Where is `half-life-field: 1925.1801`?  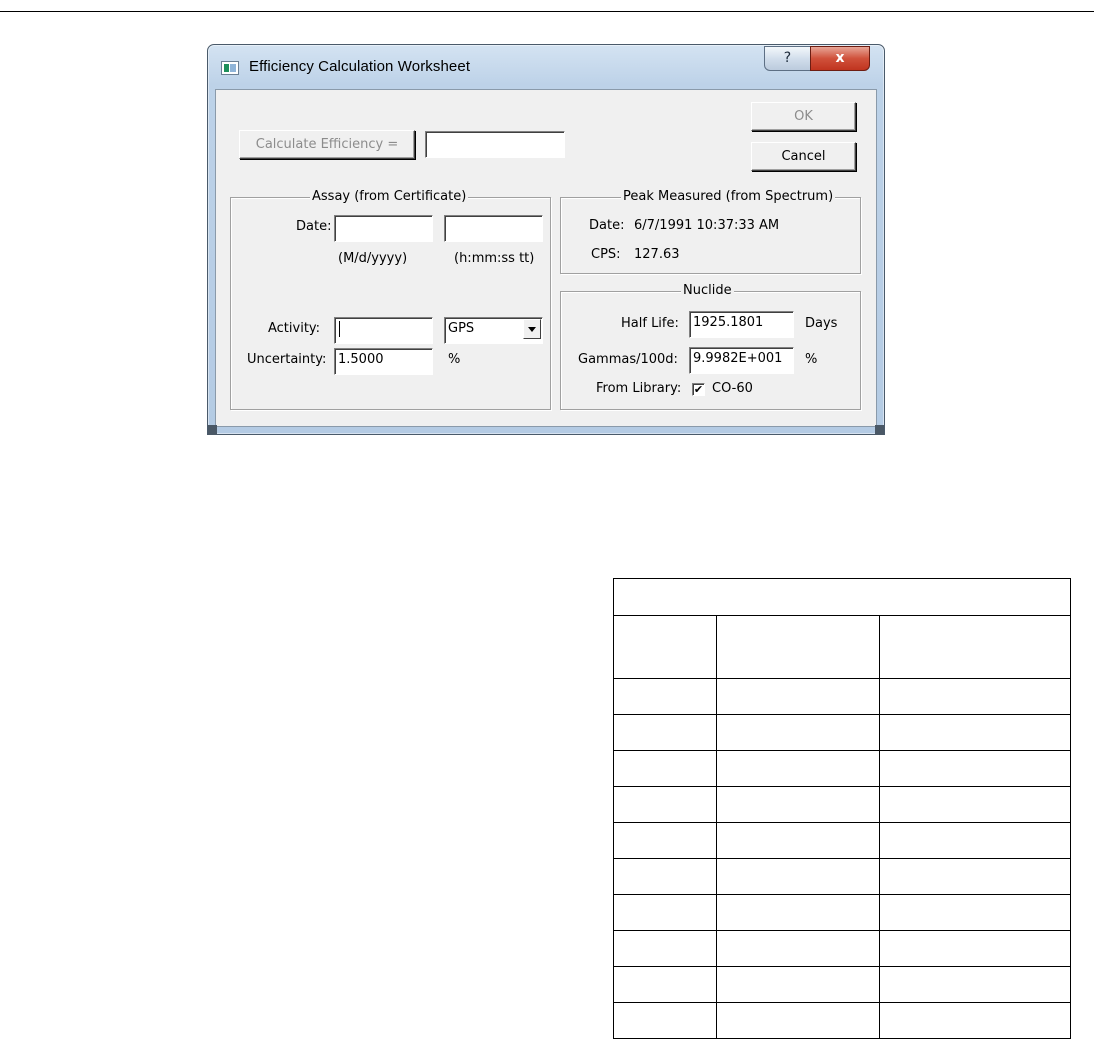 half-life-field: 1925.1801 is located at coordinates (741, 324).